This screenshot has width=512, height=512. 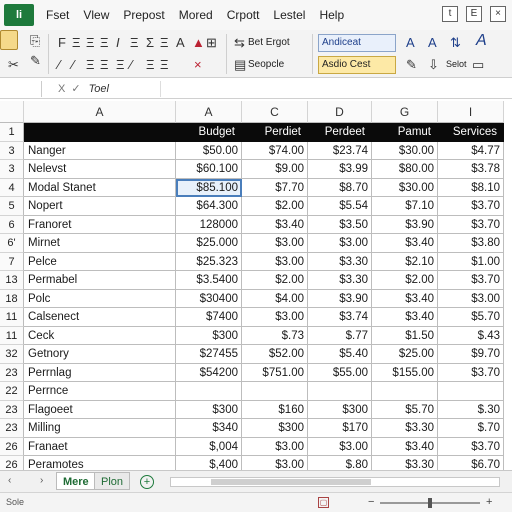 What do you see at coordinates (61, 89) in the screenshot?
I see `cancel-entry-icon: X` at bounding box center [61, 89].